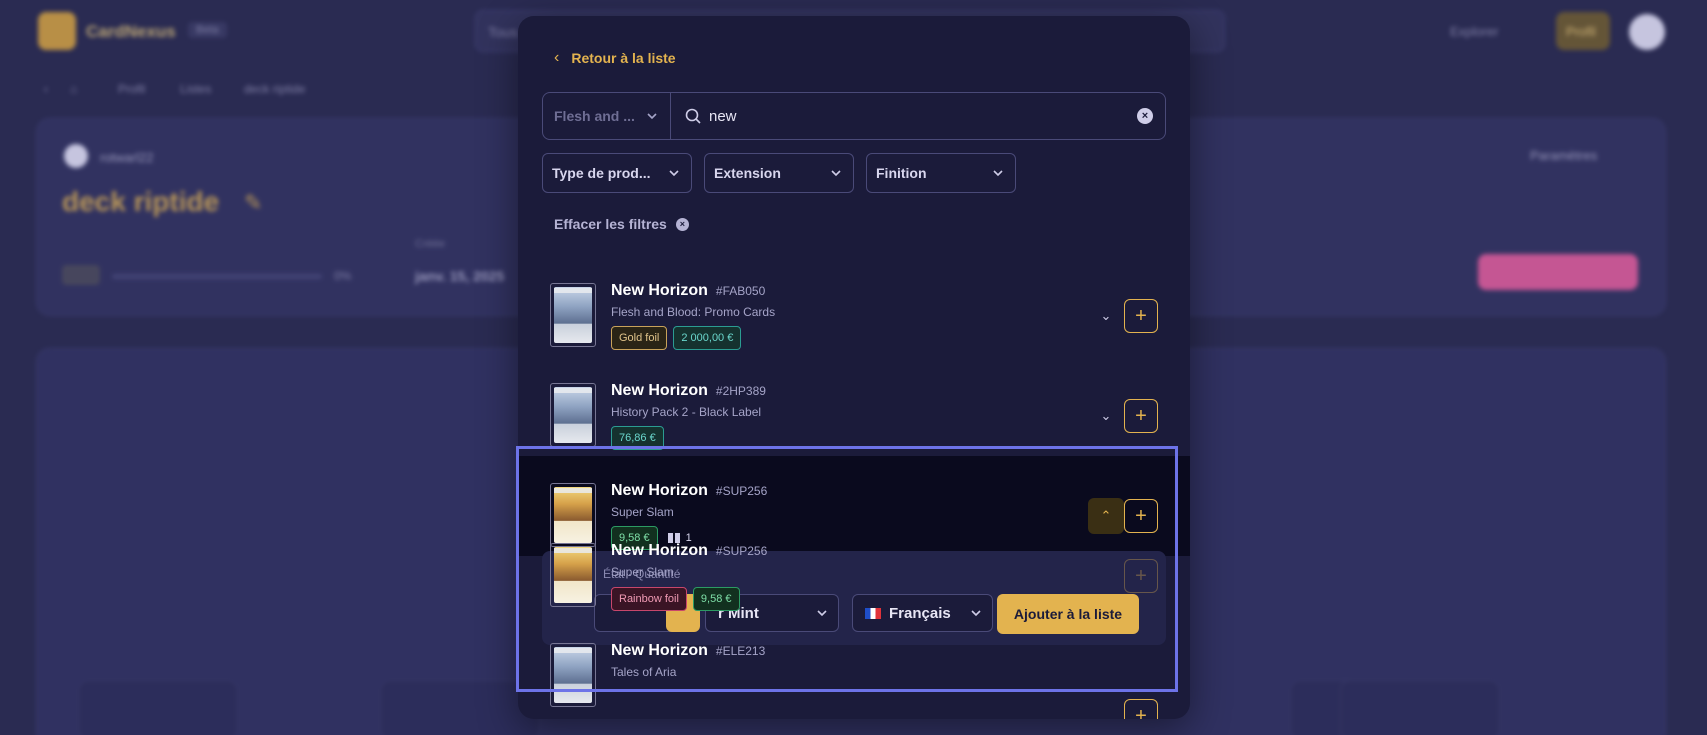 This screenshot has width=1707, height=735. Describe the element at coordinates (899, 116) in the screenshot. I see `search-input` at that location.